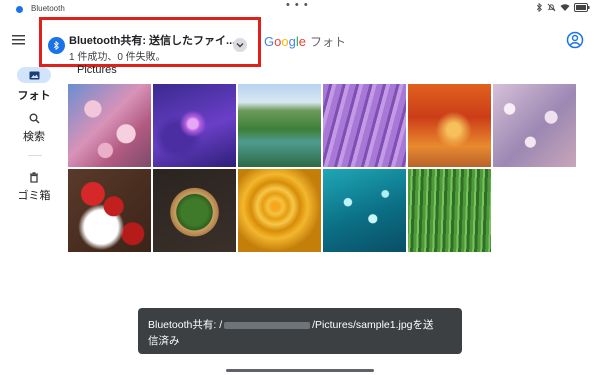 The image size is (600, 375). I want to click on mute-icon, so click(551, 7).